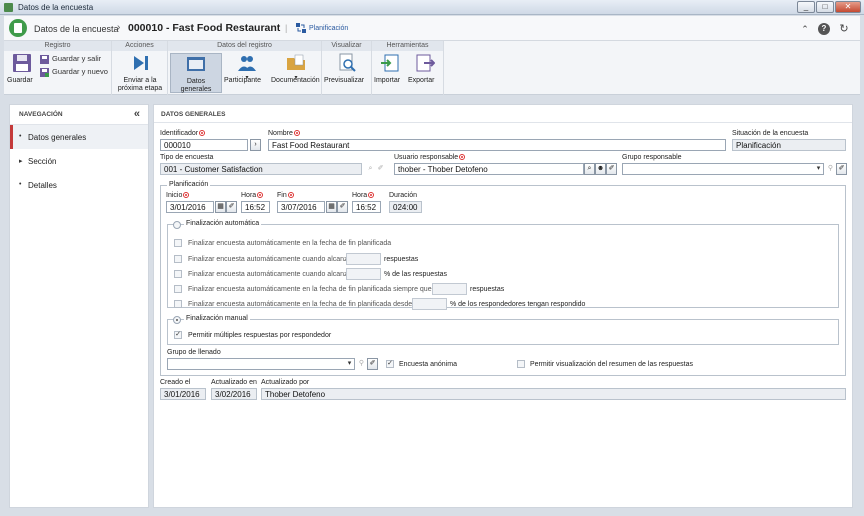 Image resolution: width=864 pixels, height=516 pixels. Describe the element at coordinates (178, 243) in the screenshot. I see `auto-opt1-checkbox` at that location.